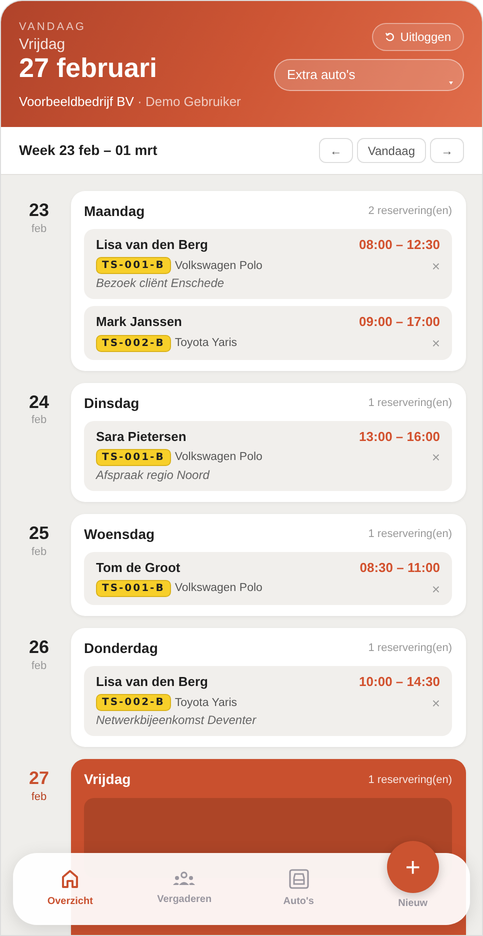 Image resolution: width=483 pixels, height=936 pixels. I want to click on person-name: Mark Janssen, so click(139, 322).